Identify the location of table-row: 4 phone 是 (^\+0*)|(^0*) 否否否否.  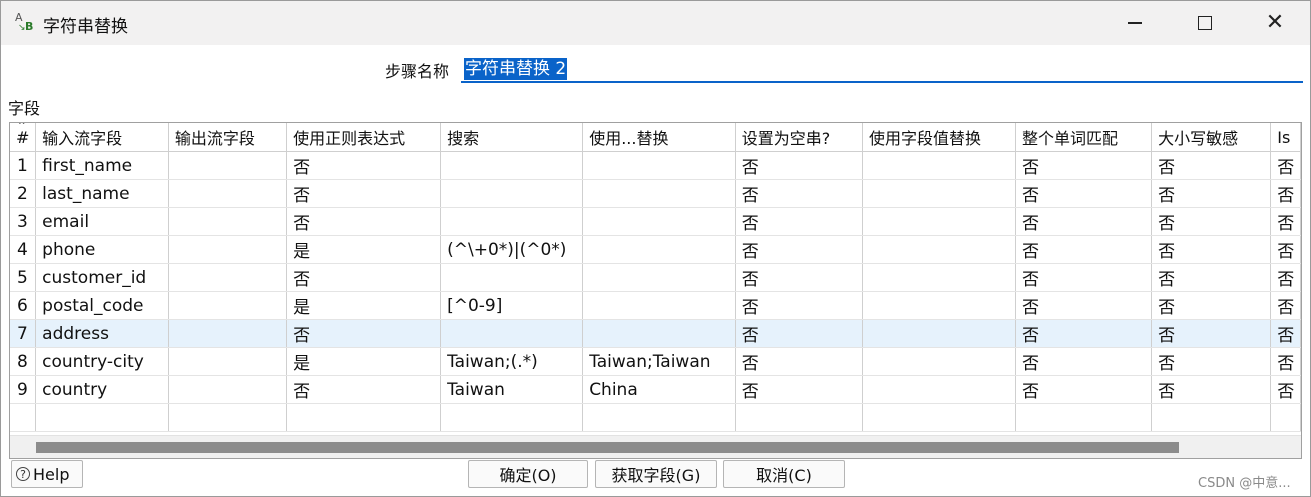
(655, 249).